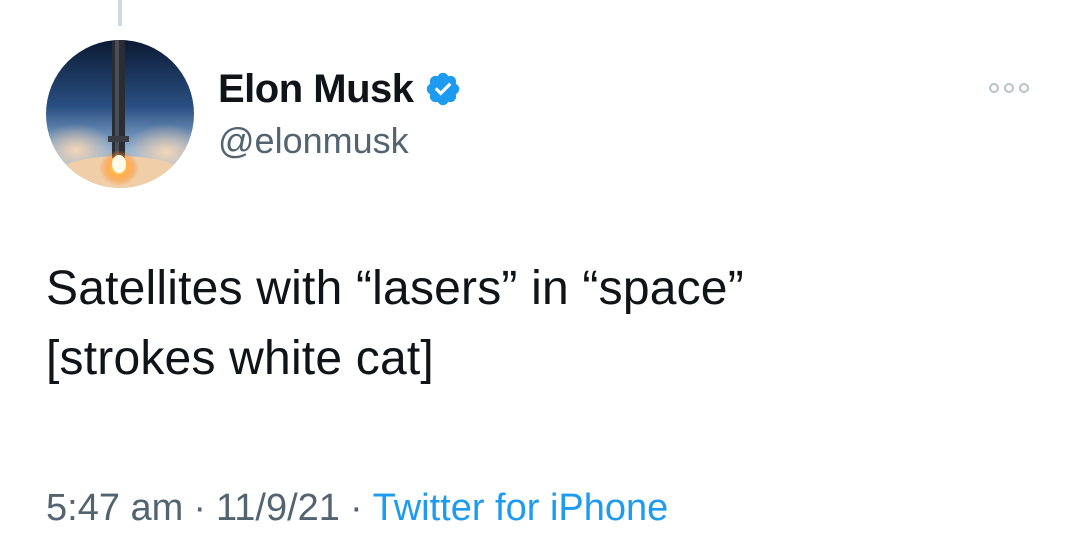 The width and height of the screenshot is (1079, 533). What do you see at coordinates (443, 89) in the screenshot?
I see `verified-badge-icon` at bounding box center [443, 89].